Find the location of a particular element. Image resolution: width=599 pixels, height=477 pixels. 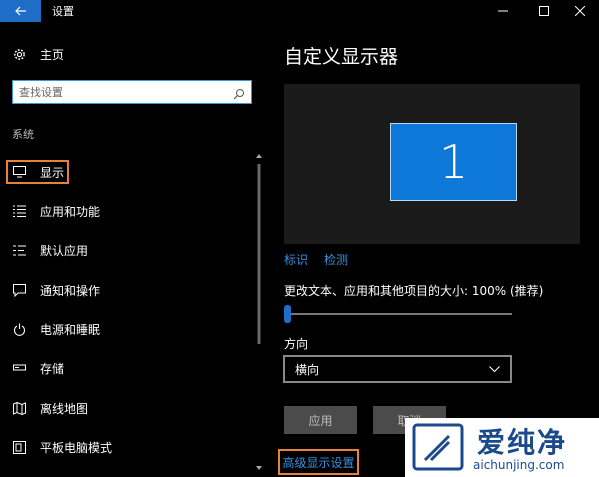

apply-button: 应用 is located at coordinates (320, 420).